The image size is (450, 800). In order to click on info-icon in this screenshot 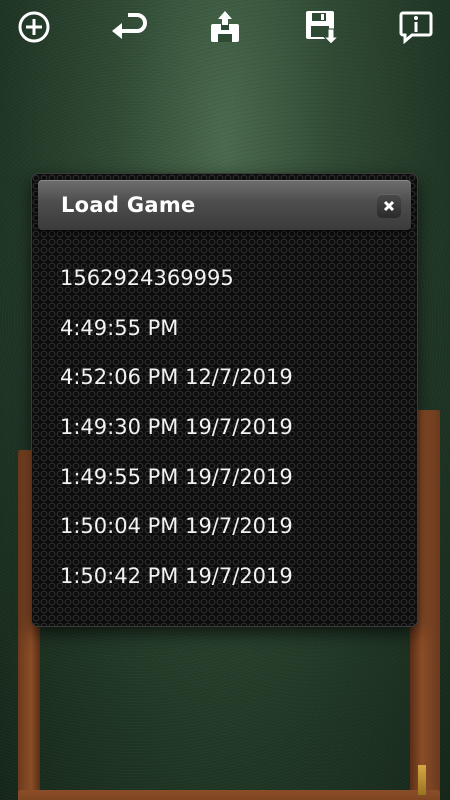, I will do `click(416, 27)`.